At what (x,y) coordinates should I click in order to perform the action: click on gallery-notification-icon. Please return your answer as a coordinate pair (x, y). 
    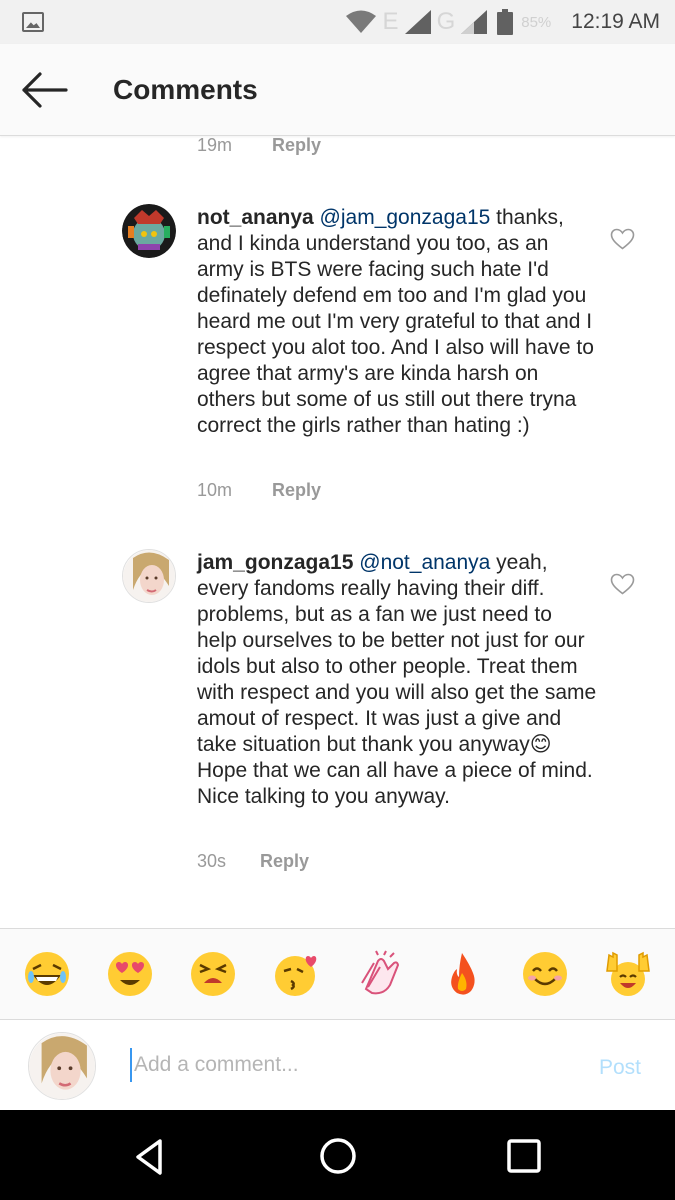
    Looking at the image, I should click on (33, 22).